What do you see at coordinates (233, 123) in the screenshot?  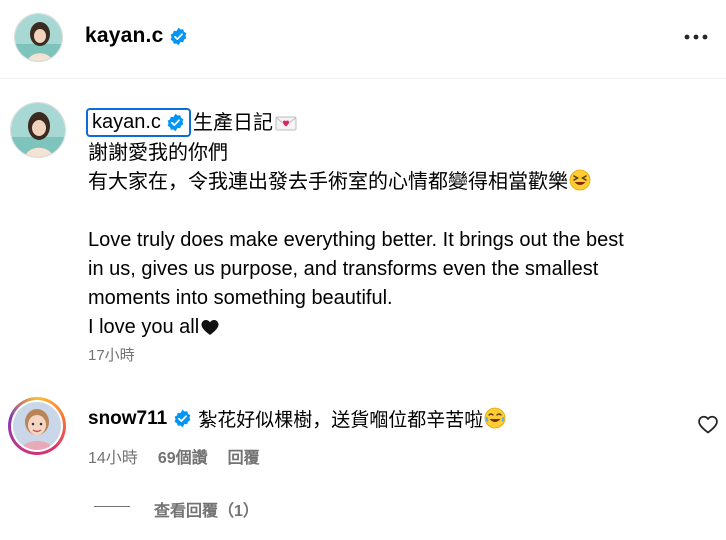 I see `caption-title-text: 生產日記` at bounding box center [233, 123].